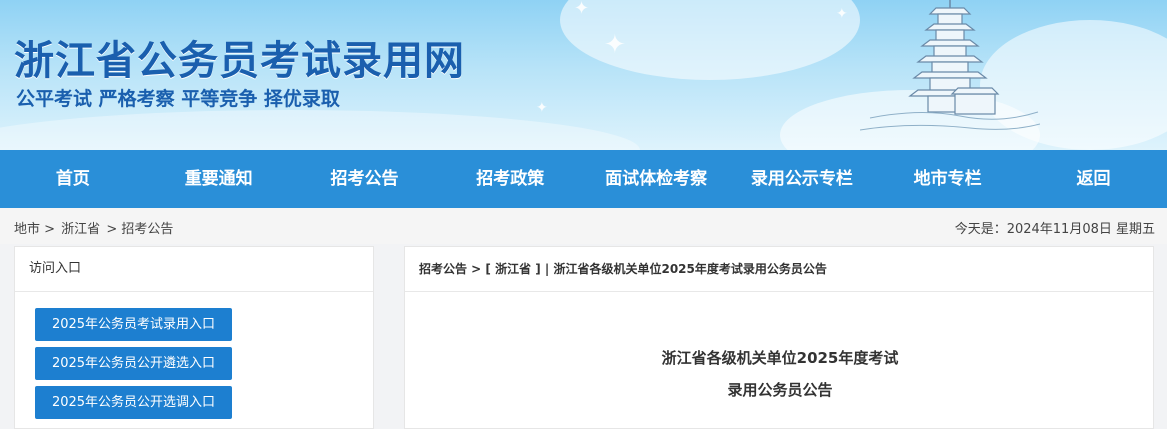 Image resolution: width=1167 pixels, height=429 pixels. I want to click on breadcrumb-recruitment: > 招考公告, so click(139, 229).